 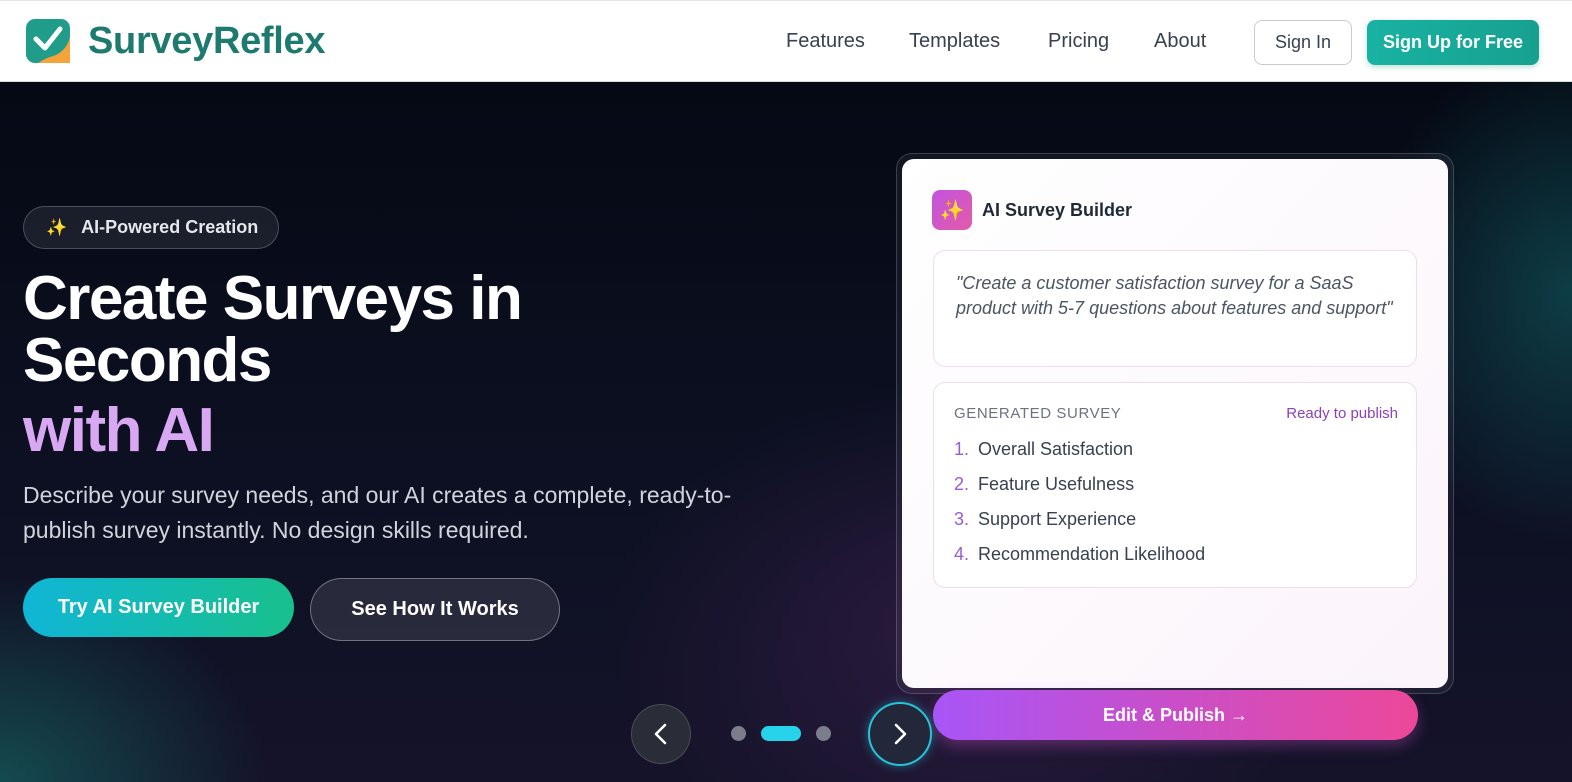 I want to click on chevron-left-icon, so click(x=660, y=734).